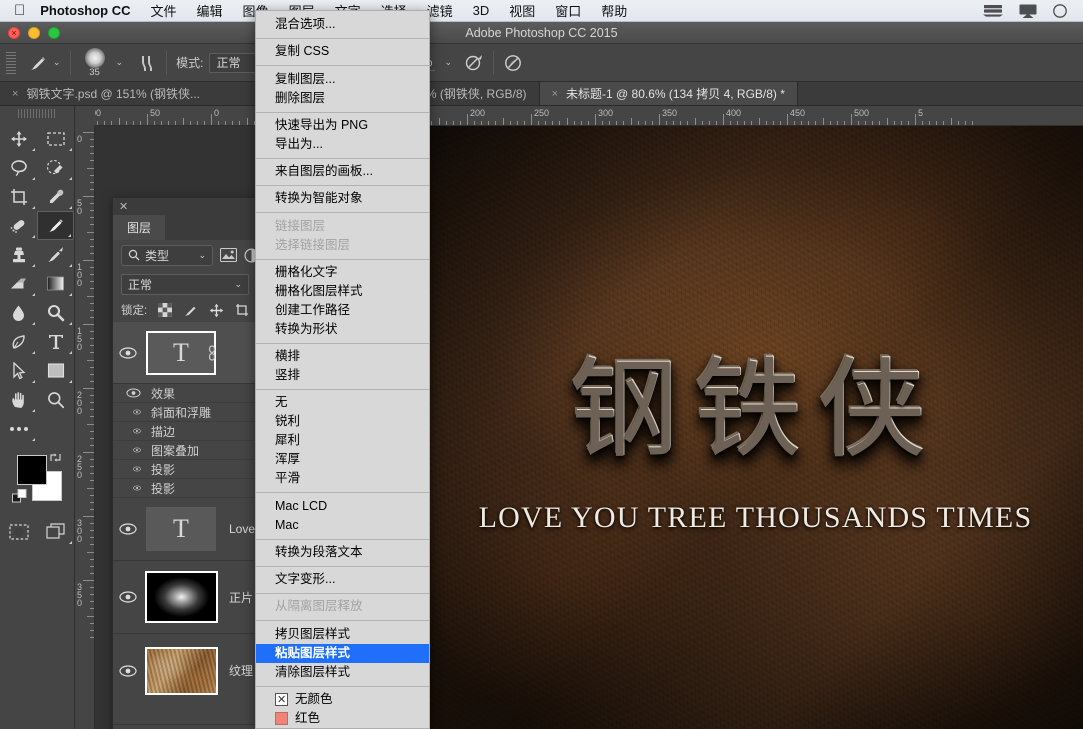 This screenshot has height=729, width=1083. I want to click on quick-mask-icon, so click(18, 531).